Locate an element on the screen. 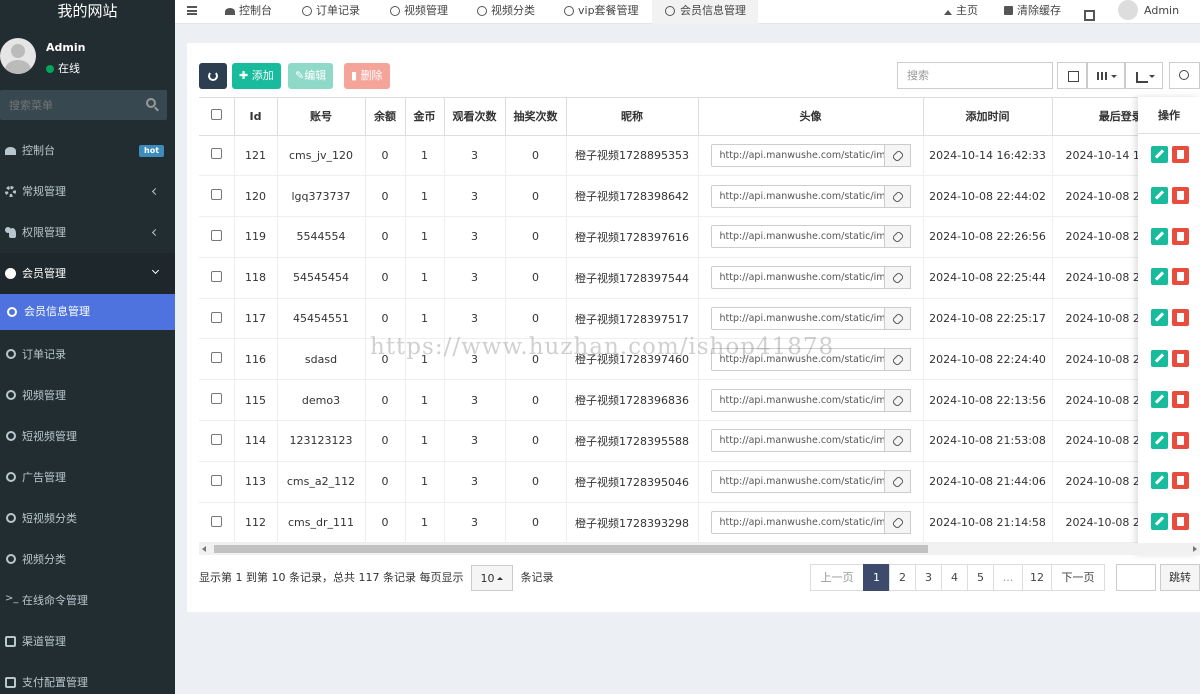 This screenshot has width=1200, height=694. sidebar-item-videos: 视频管理 is located at coordinates (87, 395).